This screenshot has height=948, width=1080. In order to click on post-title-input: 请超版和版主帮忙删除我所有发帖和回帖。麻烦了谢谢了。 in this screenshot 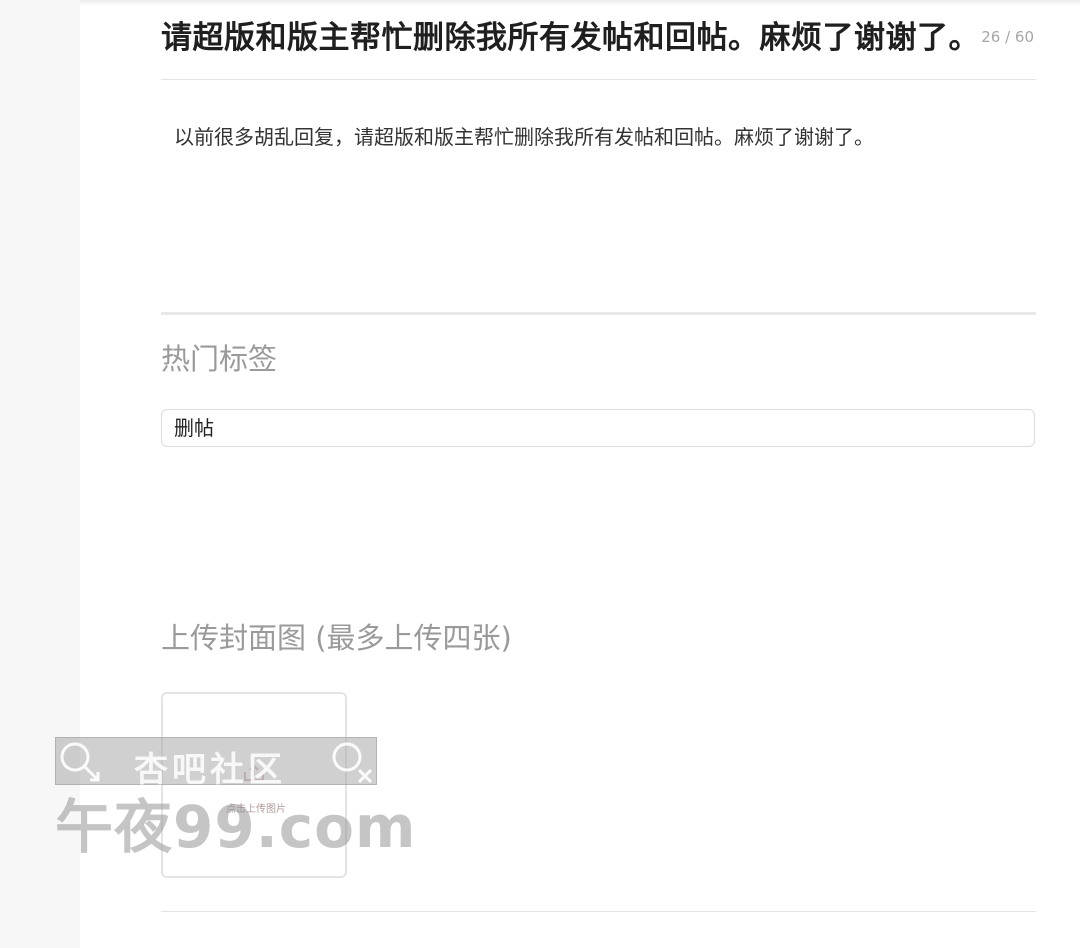, I will do `click(571, 38)`.